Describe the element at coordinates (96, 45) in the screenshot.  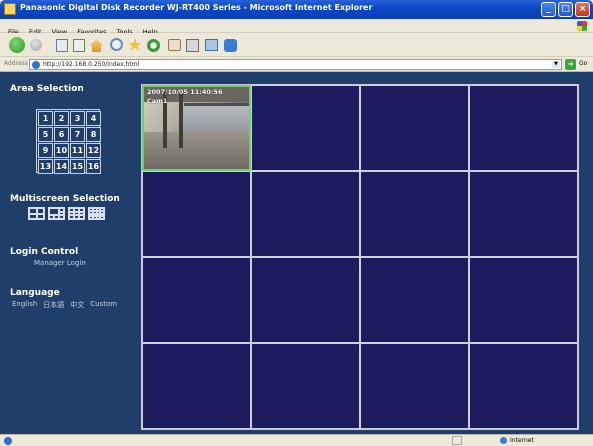
I see `home-icon` at that location.